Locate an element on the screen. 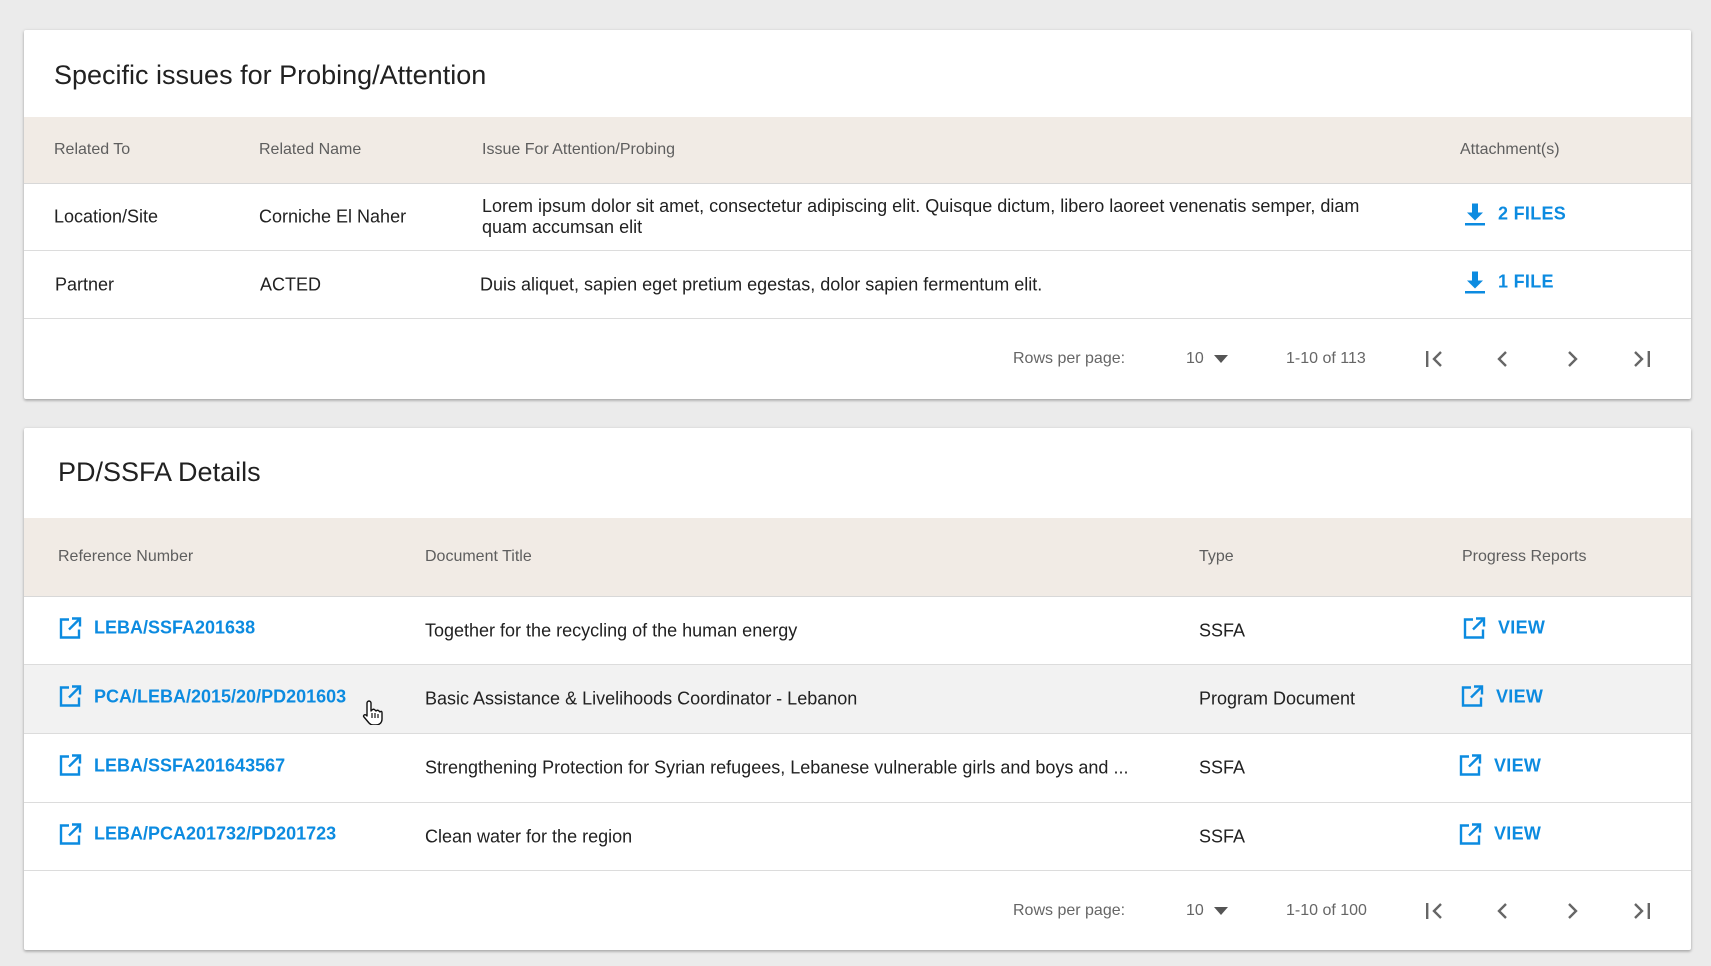  attachments-cell: 1 FILE is located at coordinates (1509, 284).